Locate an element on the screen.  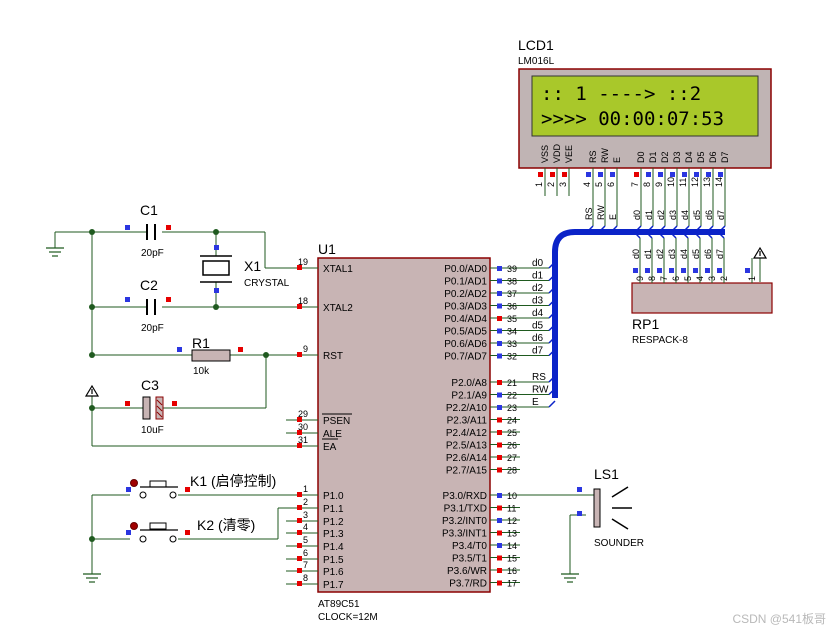
pin-number: 38 is located at coordinates (512, 282).